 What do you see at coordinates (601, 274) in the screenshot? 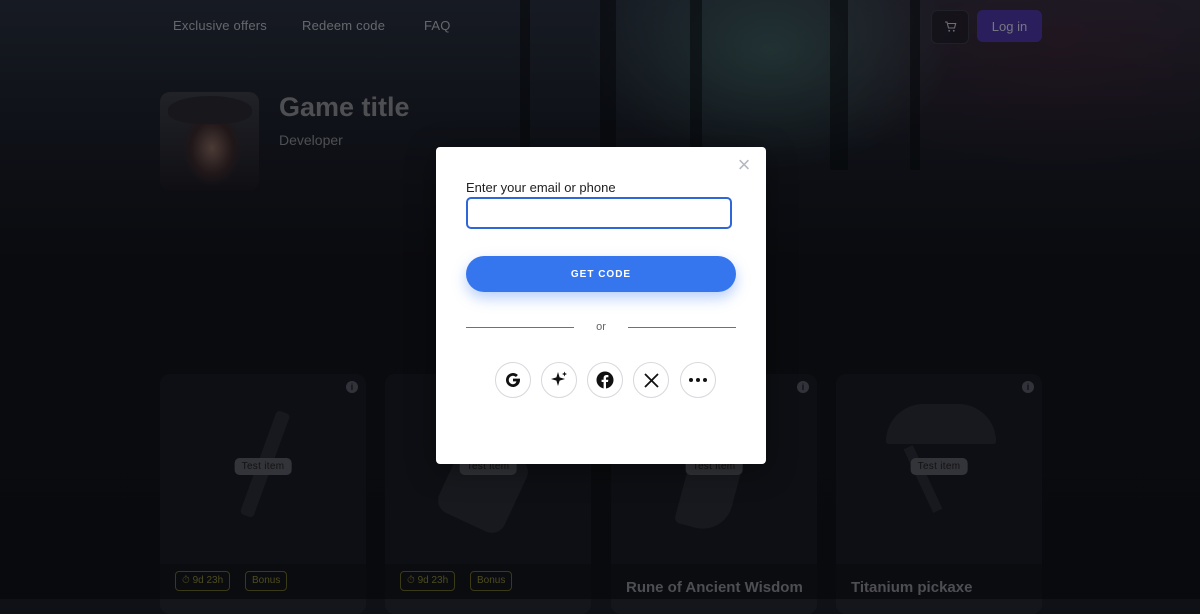
I see `get-code-button: GET CODE` at bounding box center [601, 274].